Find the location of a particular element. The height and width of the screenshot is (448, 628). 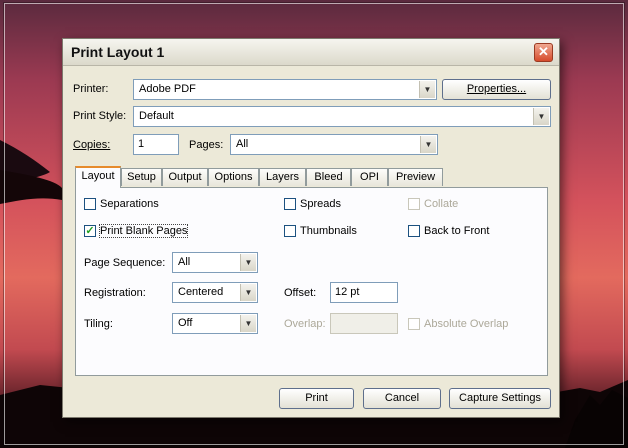

tab-layers: Layers is located at coordinates (282, 177).